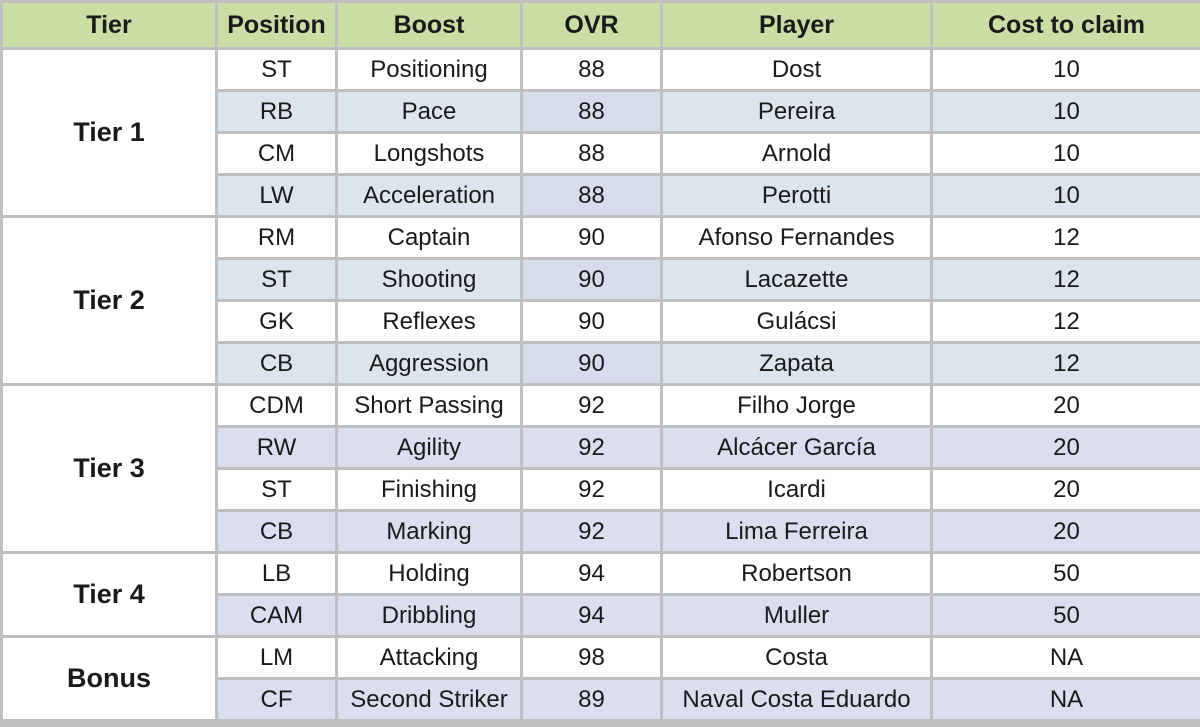 The width and height of the screenshot is (1200, 727). I want to click on cell-player: Arnold, so click(796, 153).